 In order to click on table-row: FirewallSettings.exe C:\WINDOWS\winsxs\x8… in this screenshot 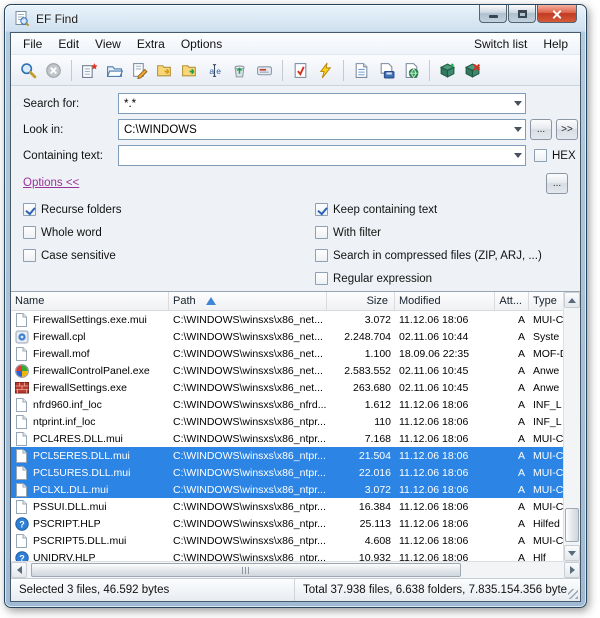, I will do `click(287, 387)`.